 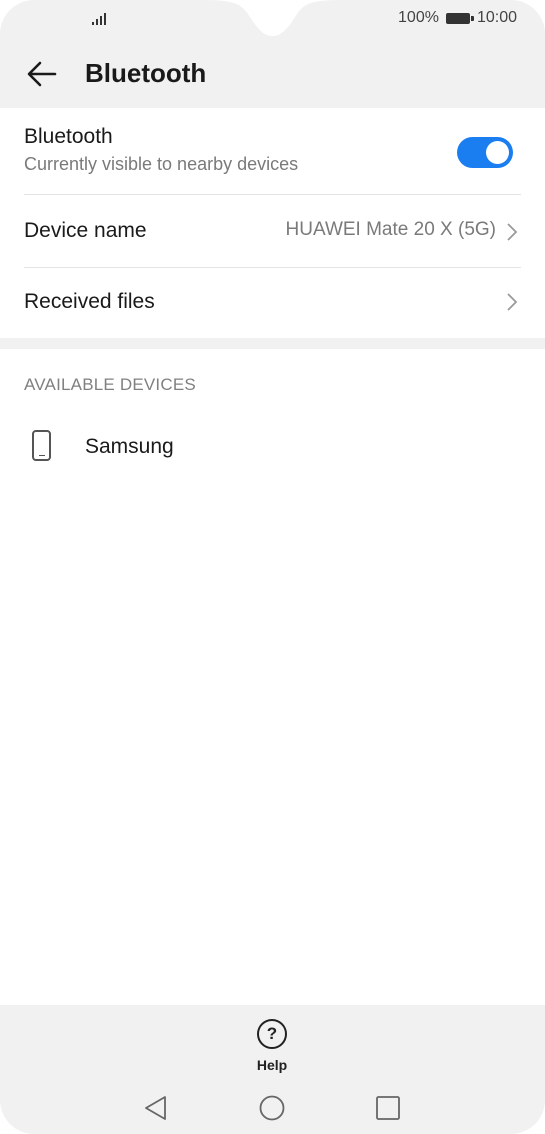 I want to click on status-indicators: 100% 10:00, so click(x=457, y=18).